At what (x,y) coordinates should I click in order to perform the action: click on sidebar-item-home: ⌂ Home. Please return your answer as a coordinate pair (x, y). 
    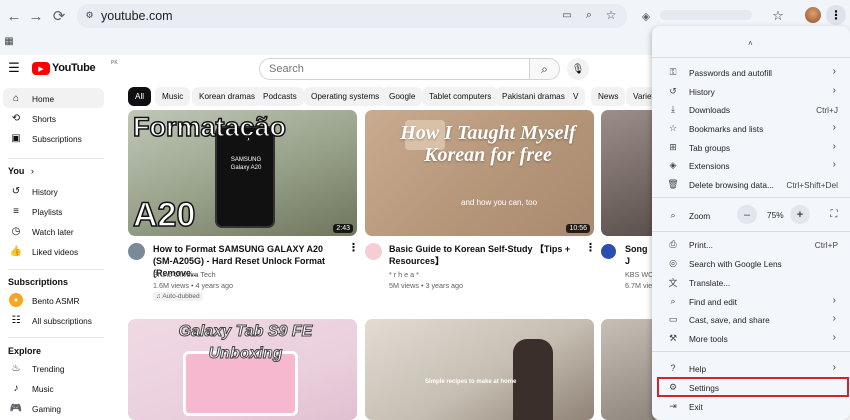
    Looking at the image, I should click on (53, 98).